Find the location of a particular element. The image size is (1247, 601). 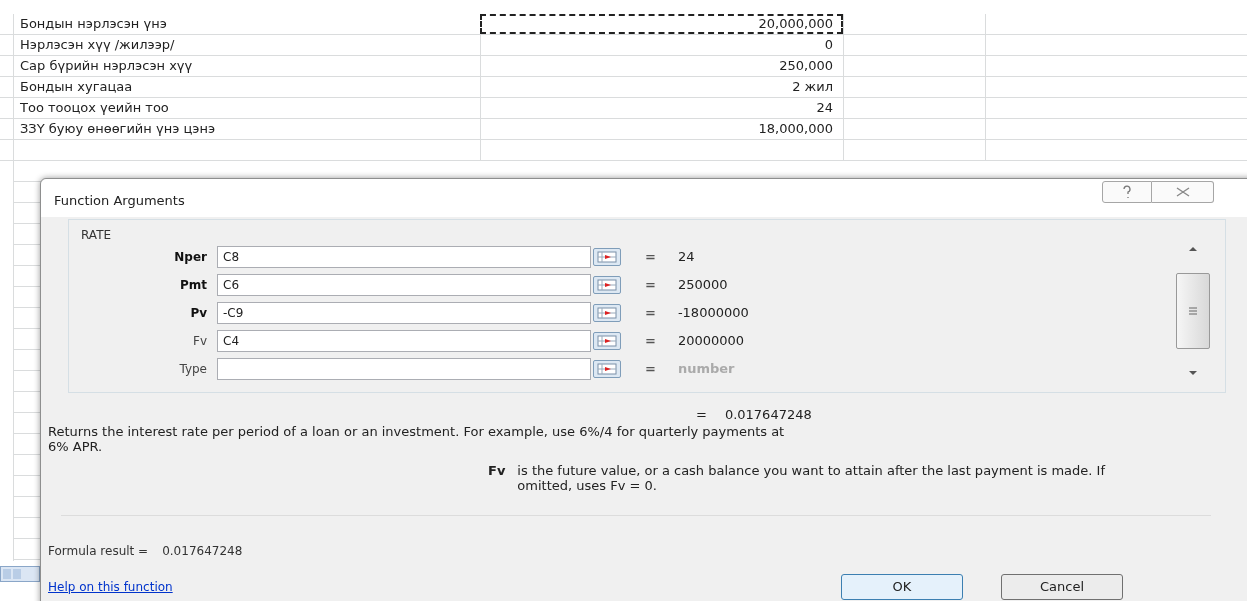

argument-label: Pmt is located at coordinates (193, 285).